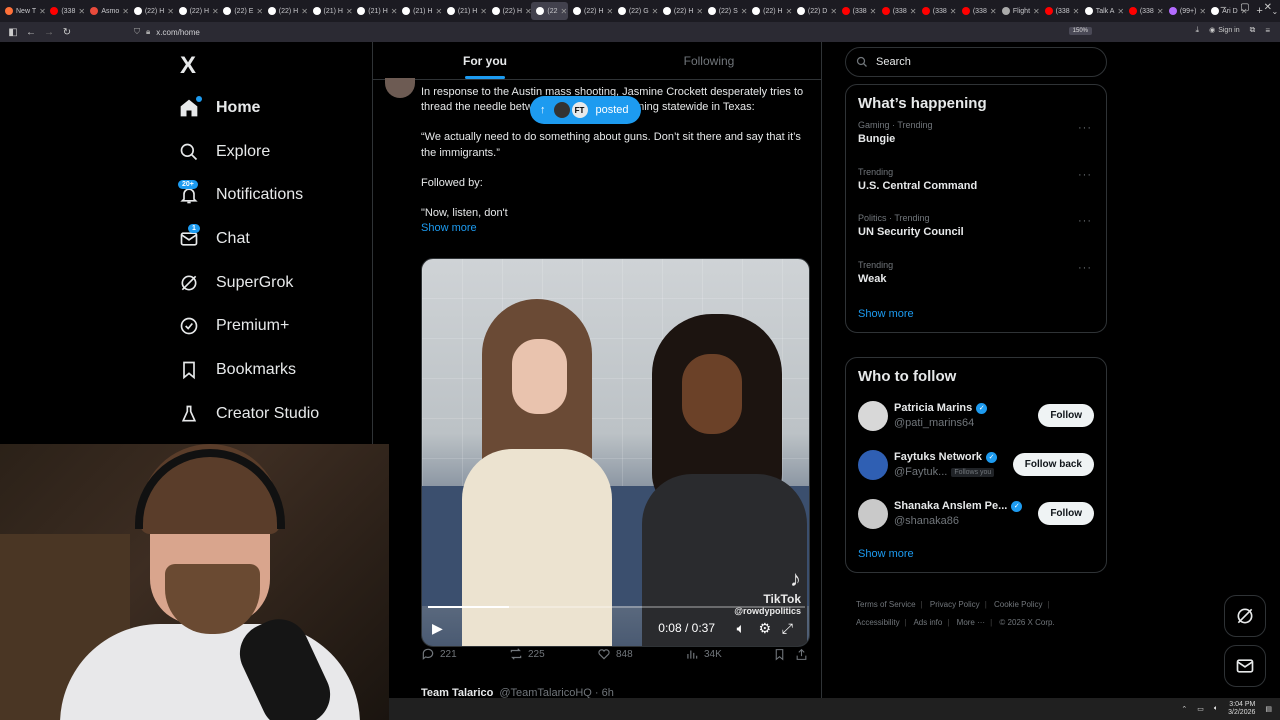  What do you see at coordinates (927, 622) in the screenshot?
I see `footer-link: Ads info` at bounding box center [927, 622].